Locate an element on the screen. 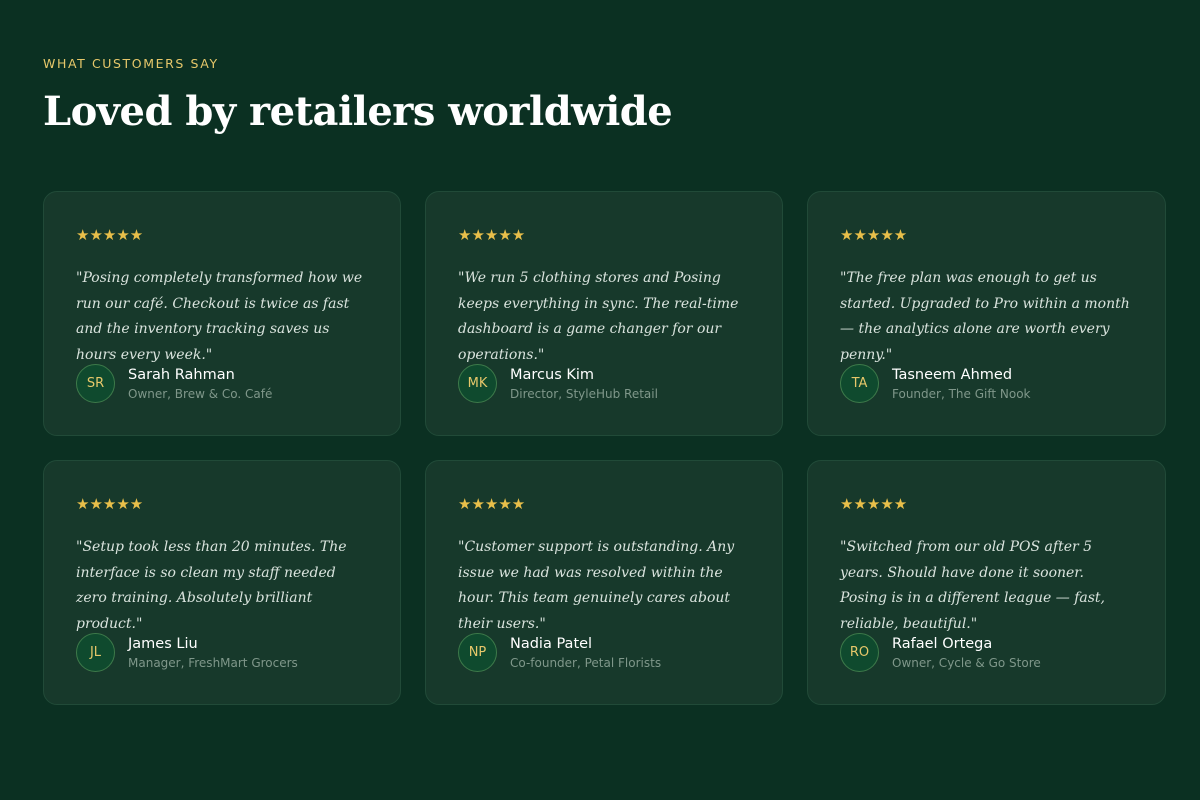 The image size is (1200, 800). author-role: Founder, The Gift Nook is located at coordinates (961, 393).